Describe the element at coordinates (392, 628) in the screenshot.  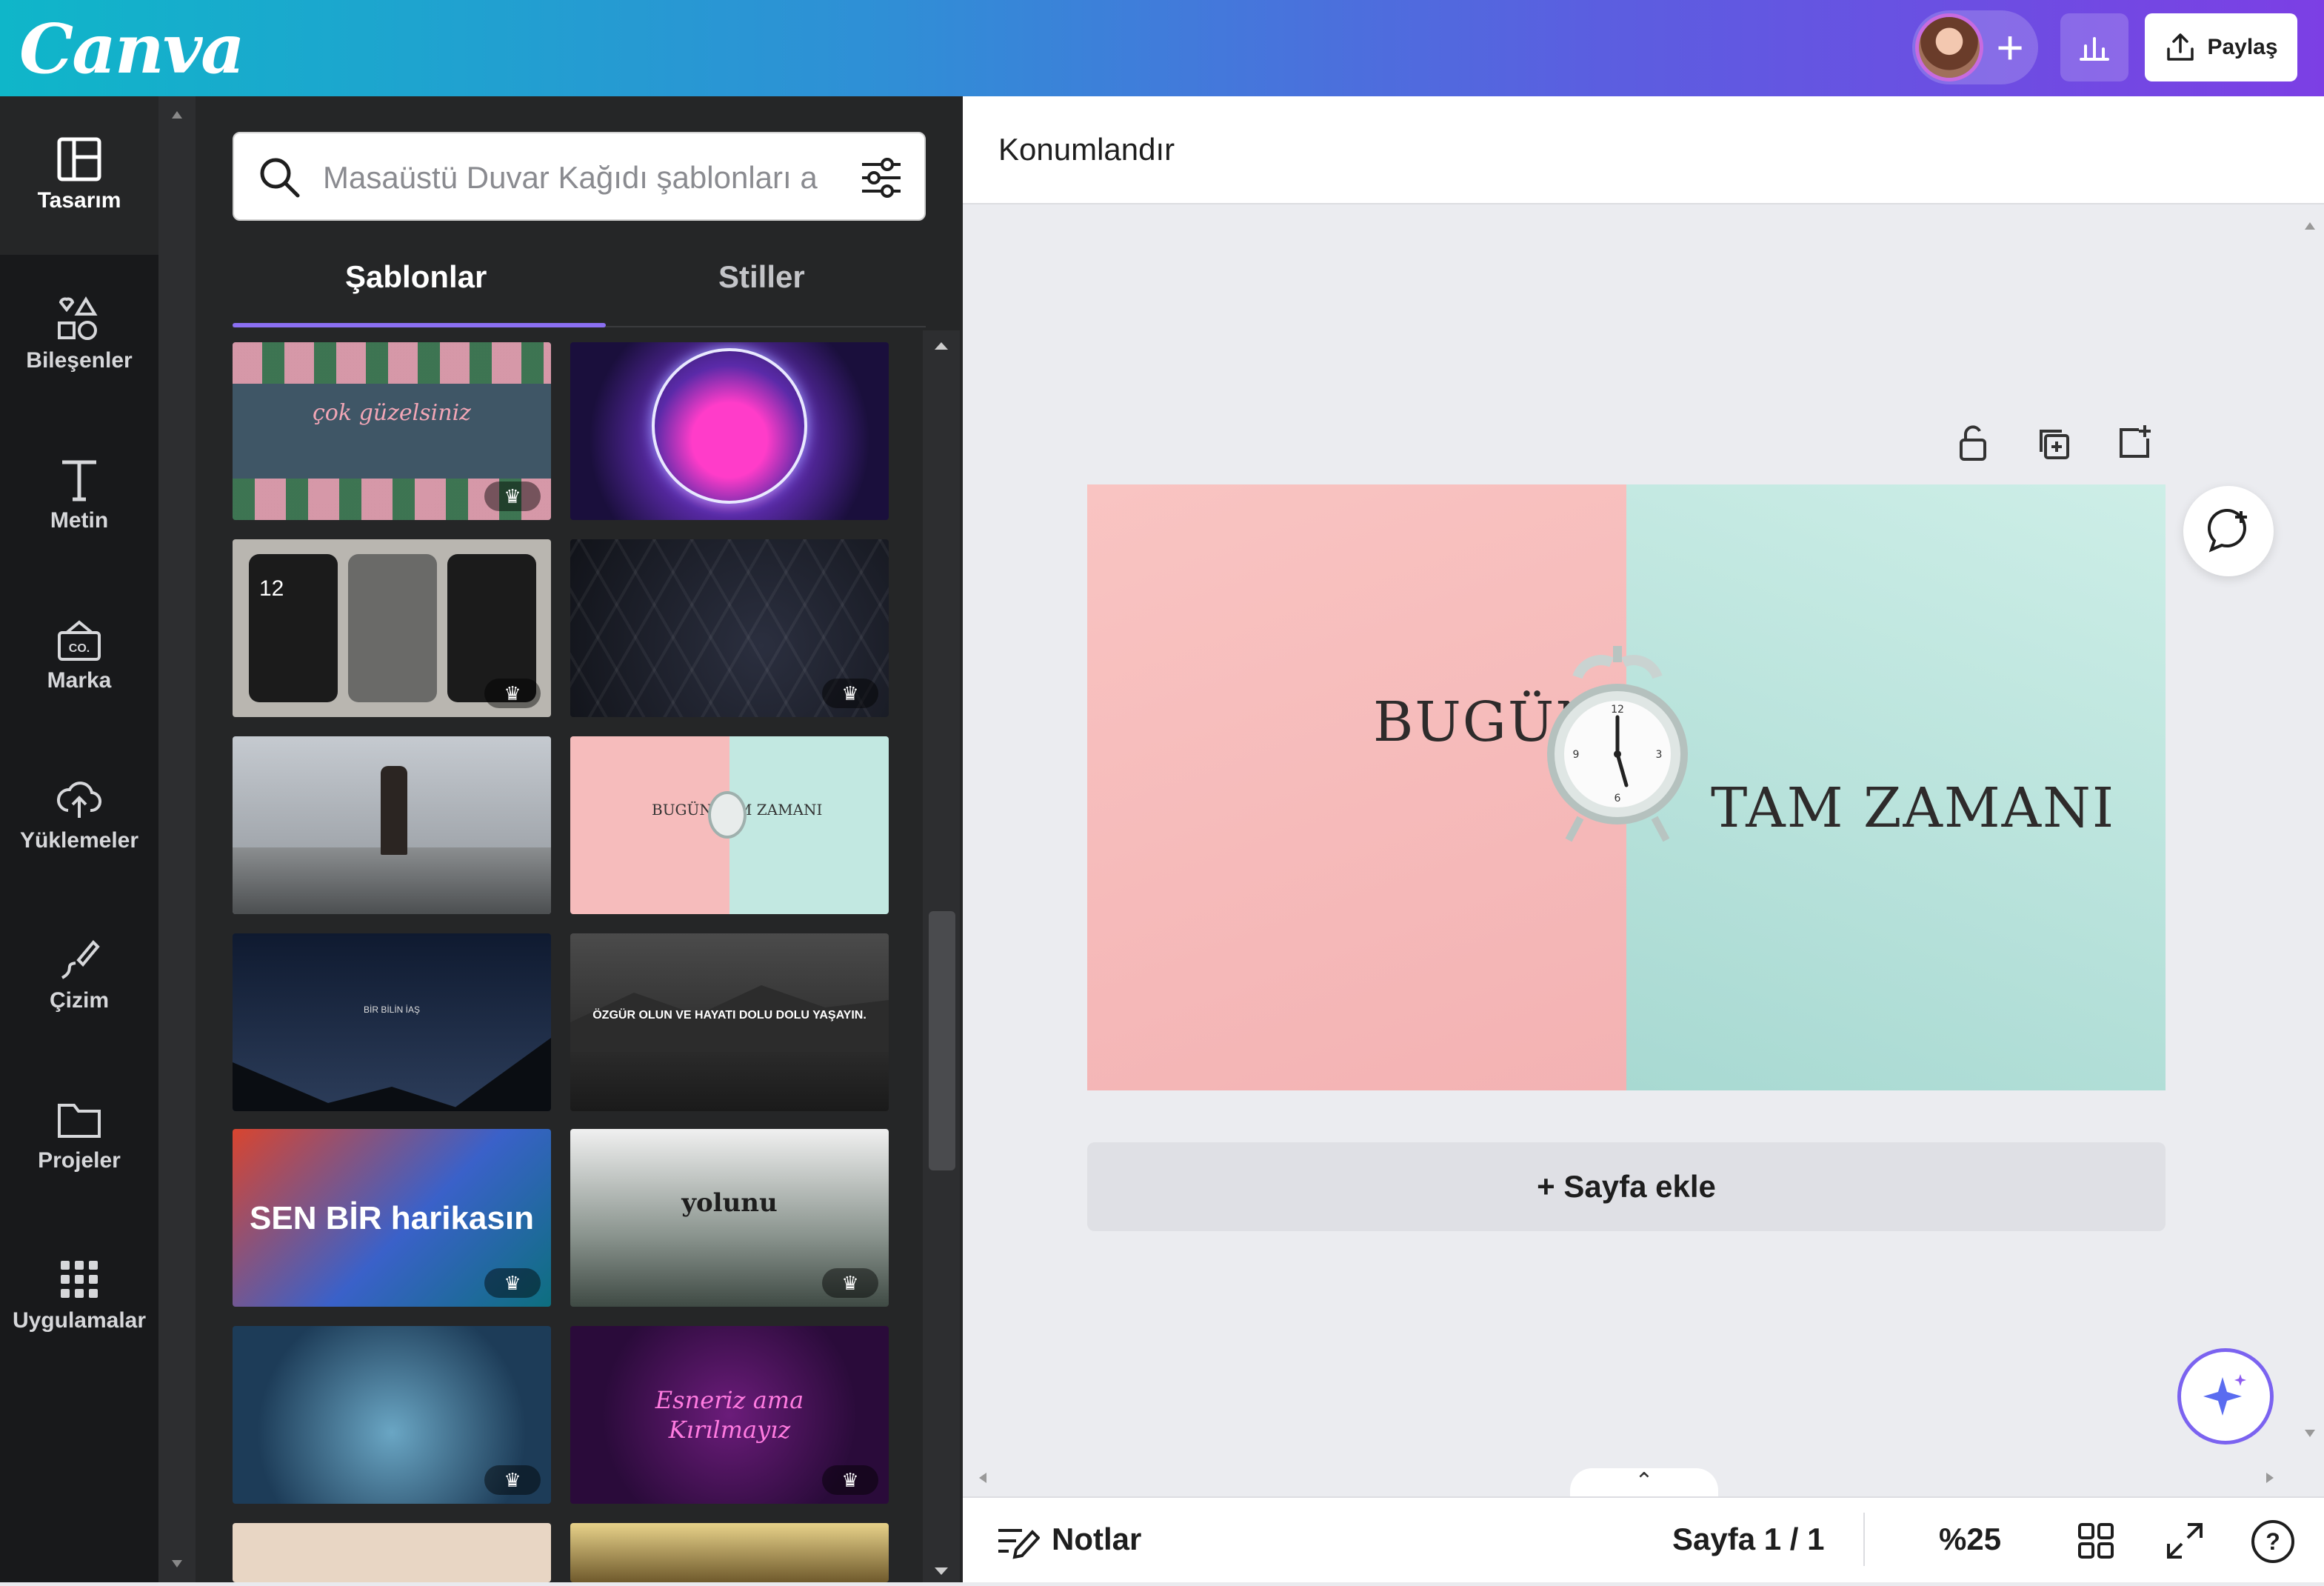
I see `template-thumbnail: 12 ♛` at that location.